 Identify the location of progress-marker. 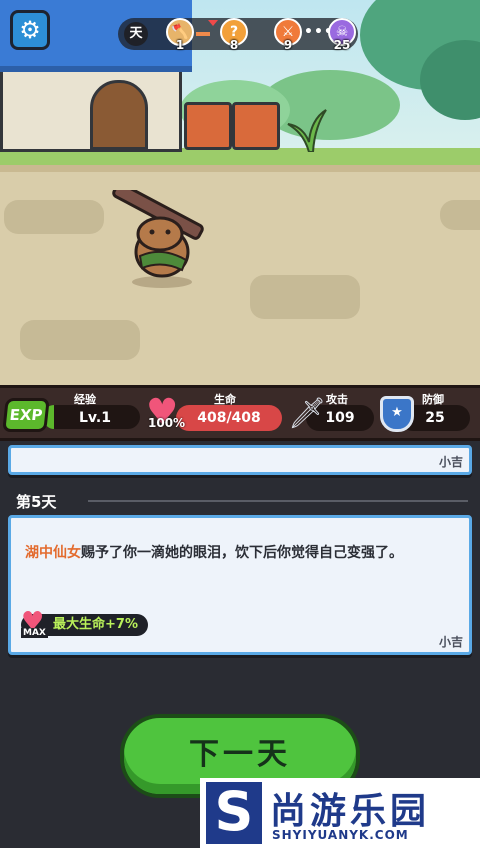
(213, 23).